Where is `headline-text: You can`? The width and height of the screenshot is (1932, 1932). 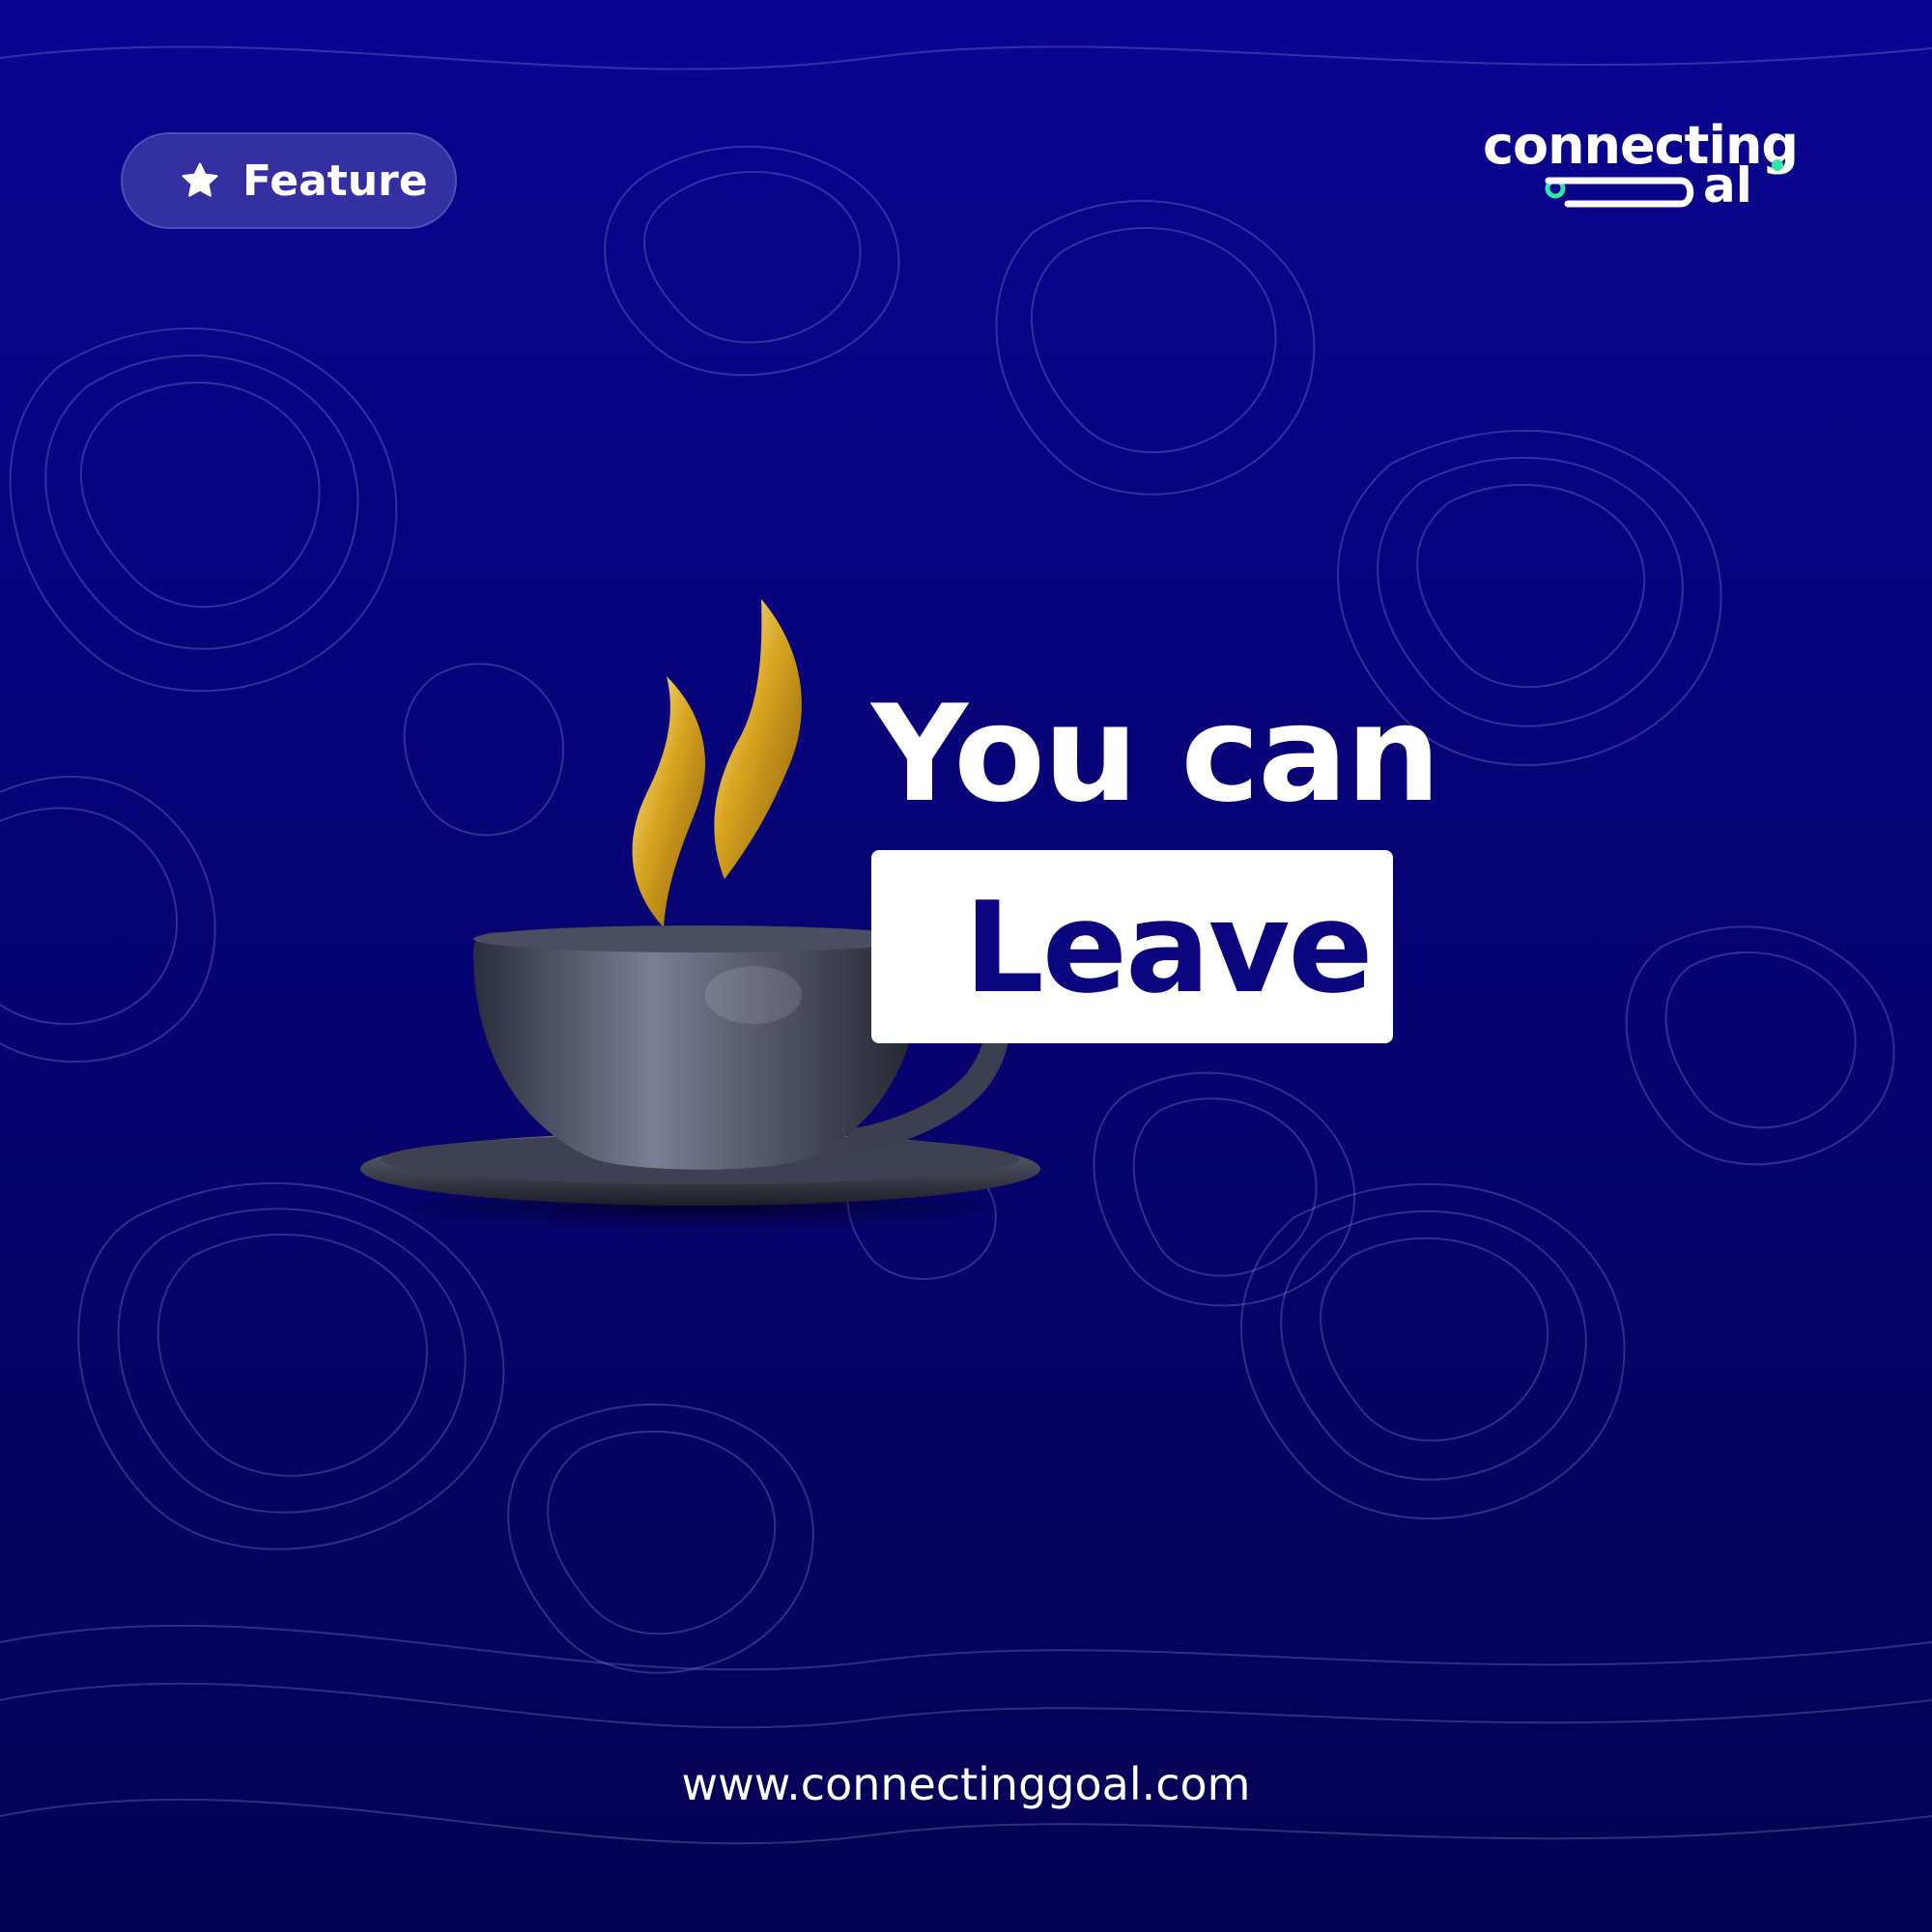
headline-text: You can is located at coordinates (1156, 754).